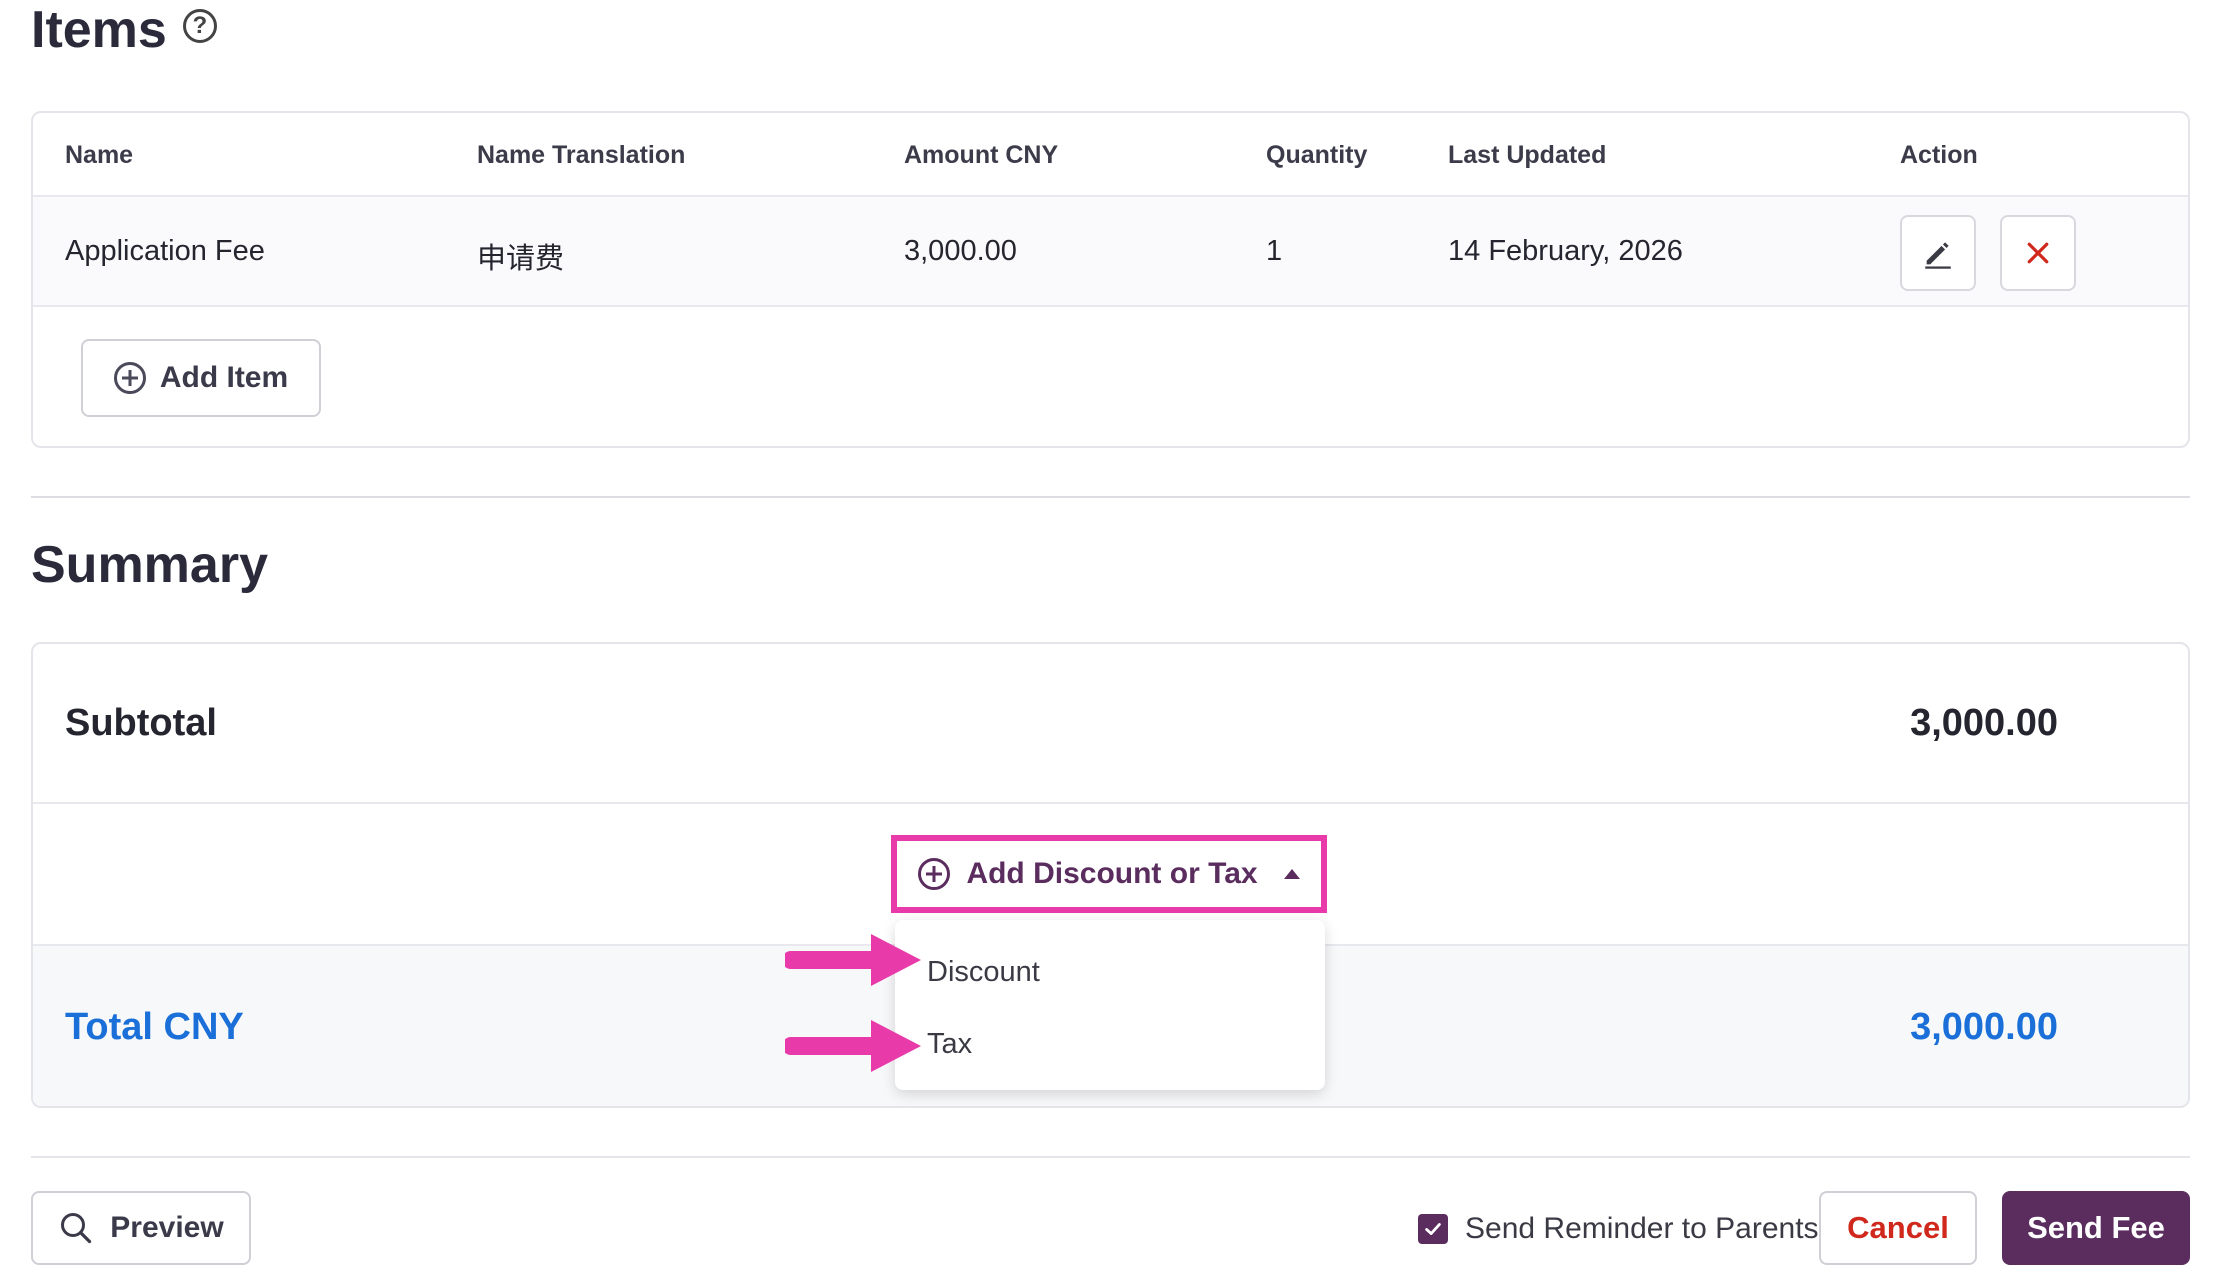 The width and height of the screenshot is (2220, 1284). What do you see at coordinates (1291, 874) in the screenshot?
I see `caret-up-icon` at bounding box center [1291, 874].